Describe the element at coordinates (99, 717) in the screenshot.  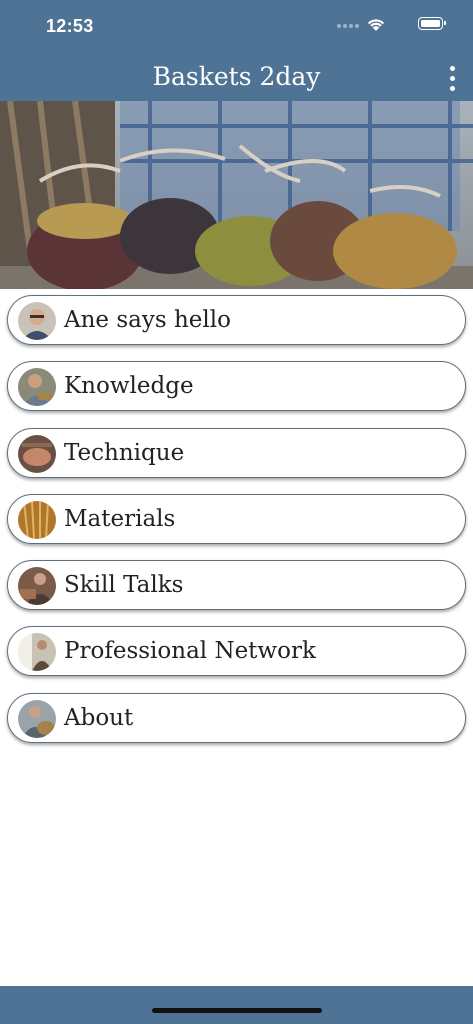
I see `menu-item-label: About` at that location.